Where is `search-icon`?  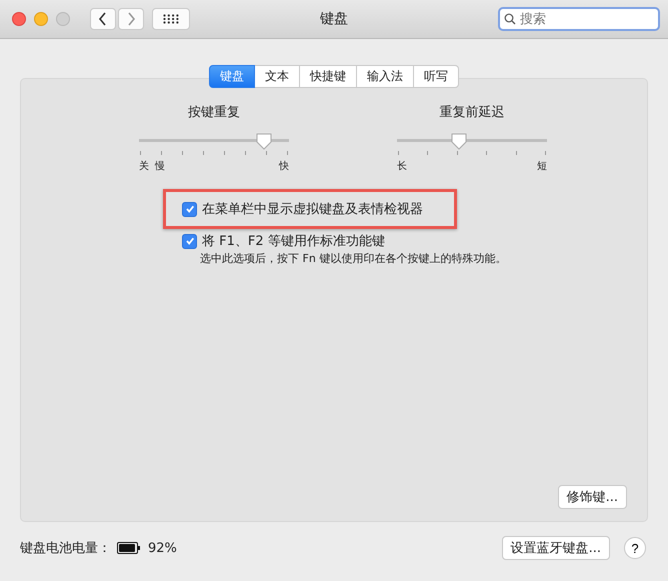 search-icon is located at coordinates (510, 19).